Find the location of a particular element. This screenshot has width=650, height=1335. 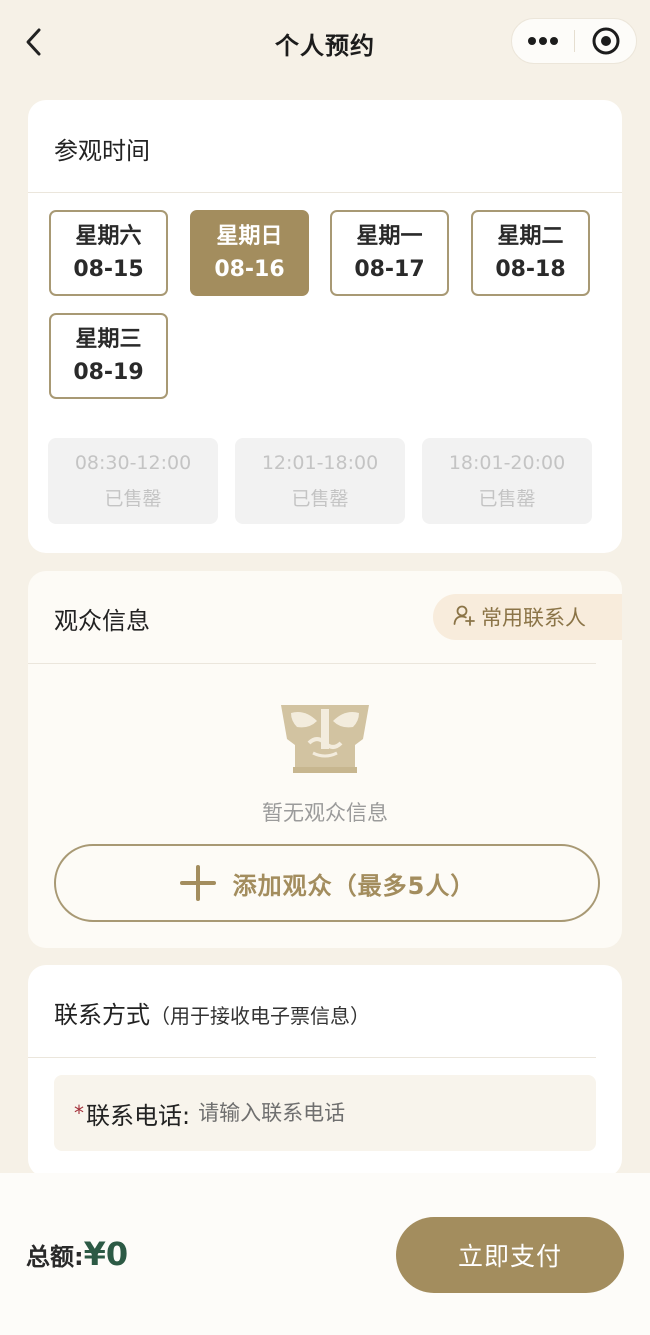

contact-section-title: 联系方式（用于接收电子票信息） is located at coordinates (212, 1012).